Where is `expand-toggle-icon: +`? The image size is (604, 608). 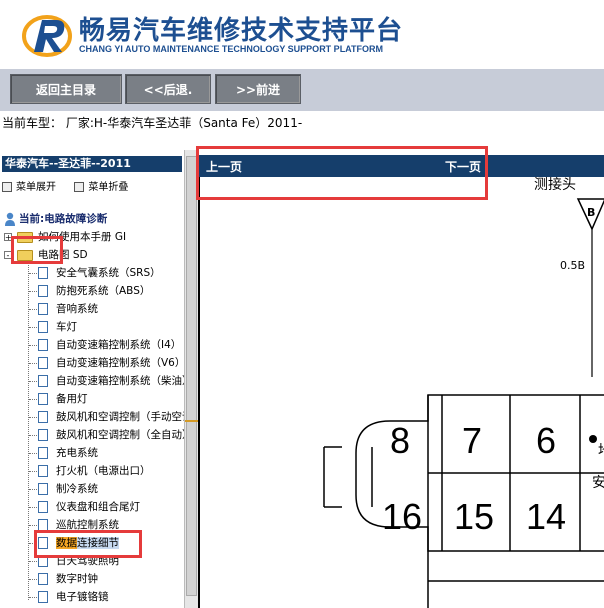 expand-toggle-icon: + is located at coordinates (8, 237).